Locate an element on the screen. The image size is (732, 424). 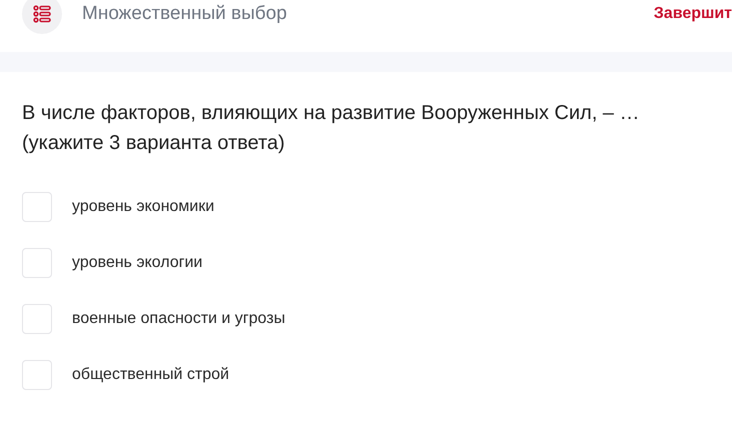
answer-option-label: уровень экологии is located at coordinates (137, 263).